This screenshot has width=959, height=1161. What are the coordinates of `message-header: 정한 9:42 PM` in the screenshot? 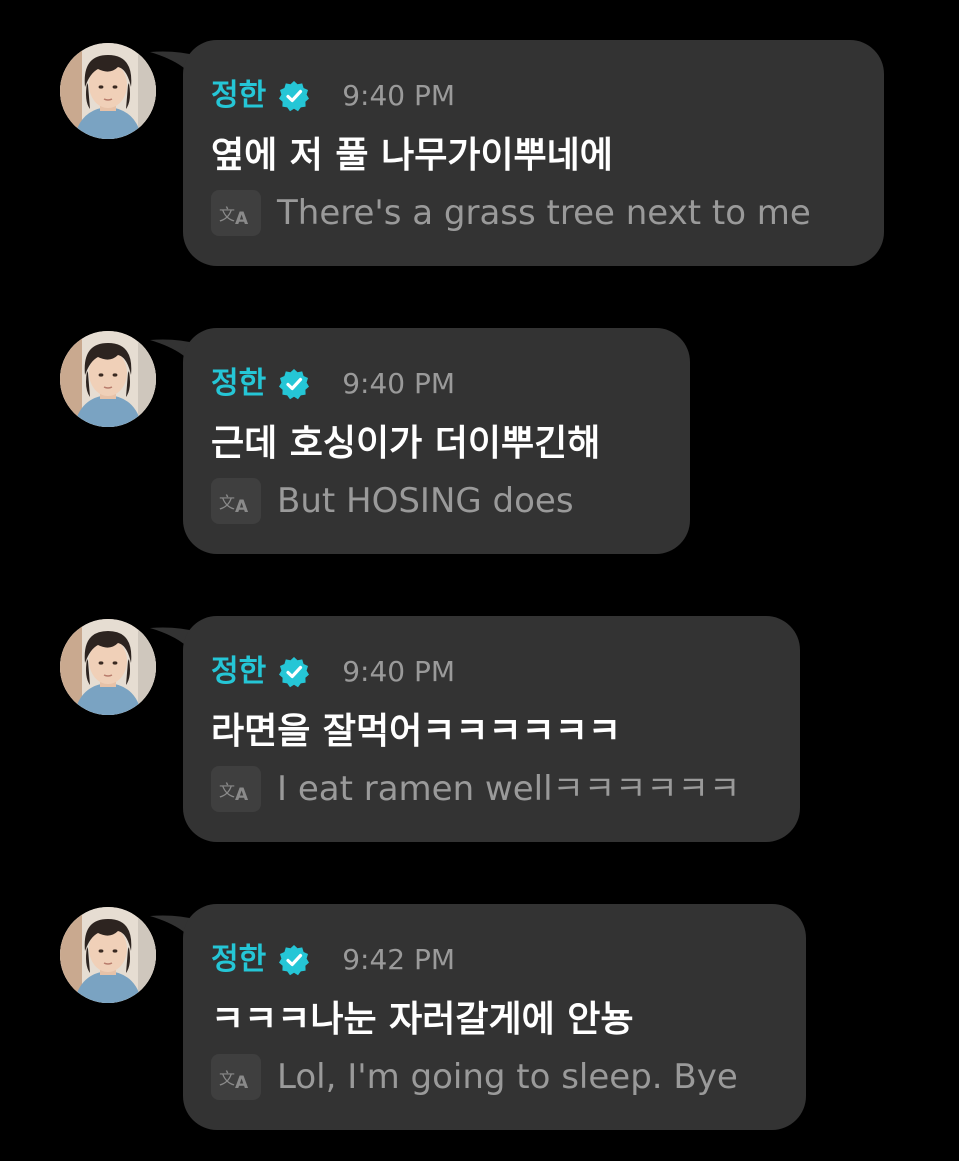 It's located at (333, 960).